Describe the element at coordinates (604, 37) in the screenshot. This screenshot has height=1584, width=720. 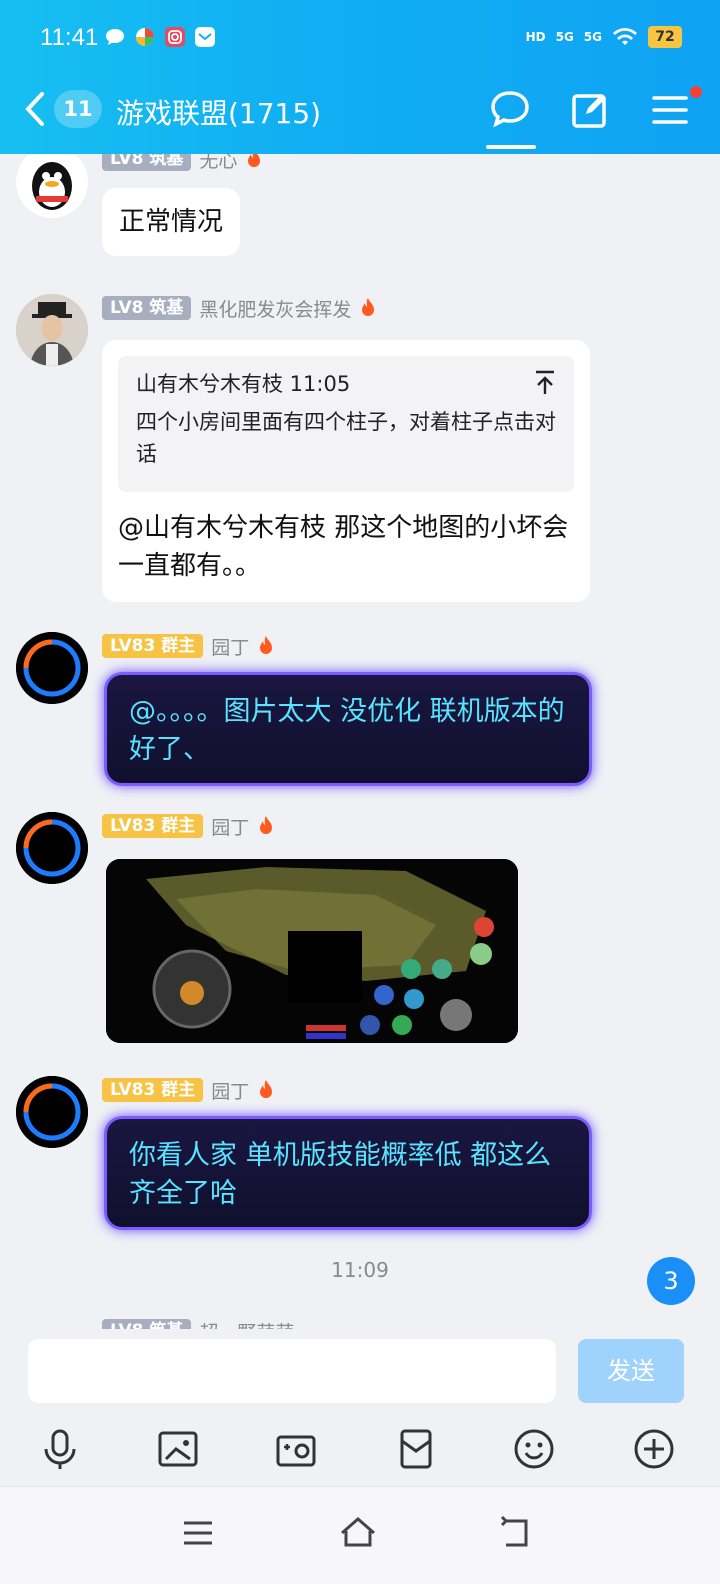
I see `system-status: HD 5G 5G 72` at that location.